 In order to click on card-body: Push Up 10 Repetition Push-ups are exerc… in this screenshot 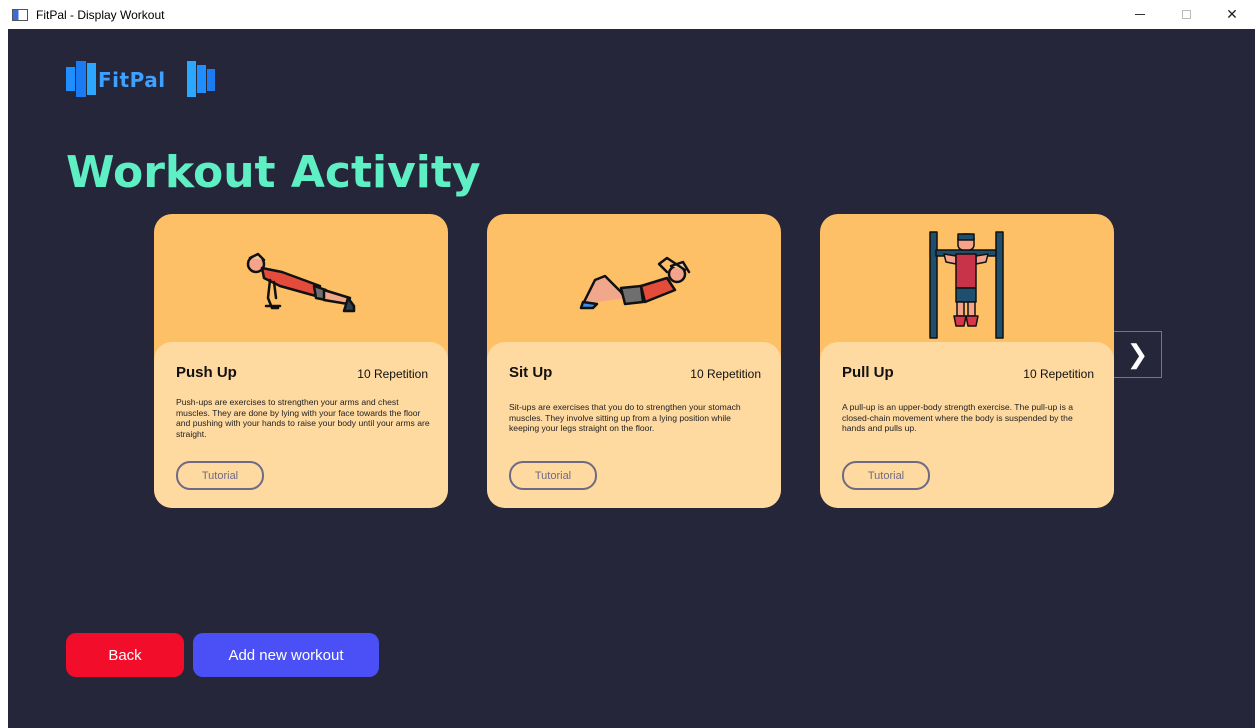, I will do `click(301, 425)`.